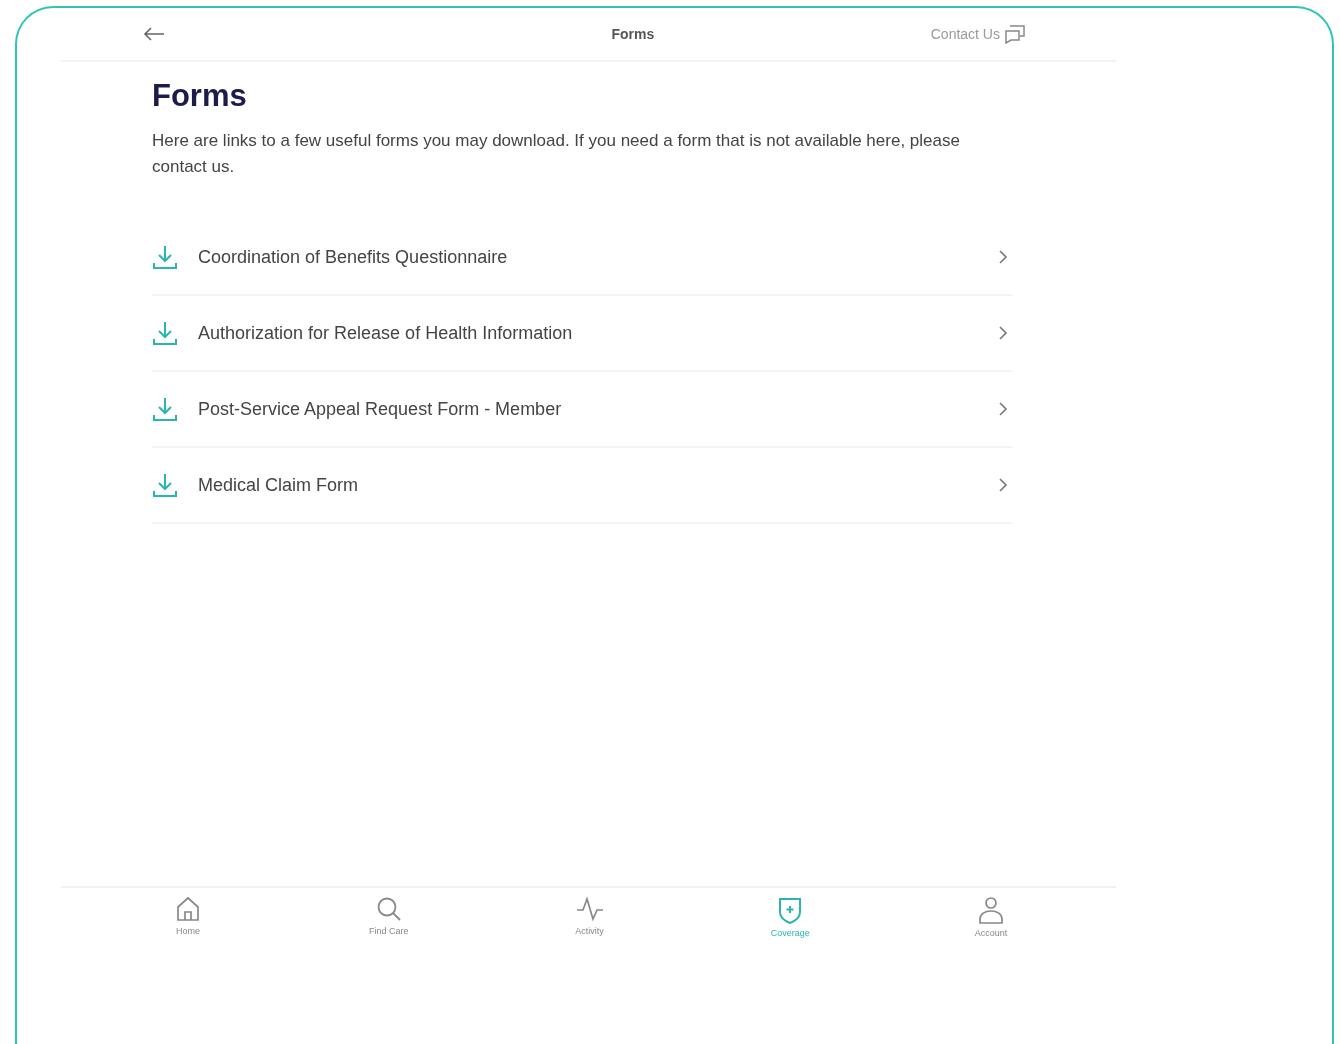  What do you see at coordinates (556, 154) in the screenshot?
I see `intro-text: Here are links to a few useful forms you may download. If you need a form that is not available here, please contact us.` at bounding box center [556, 154].